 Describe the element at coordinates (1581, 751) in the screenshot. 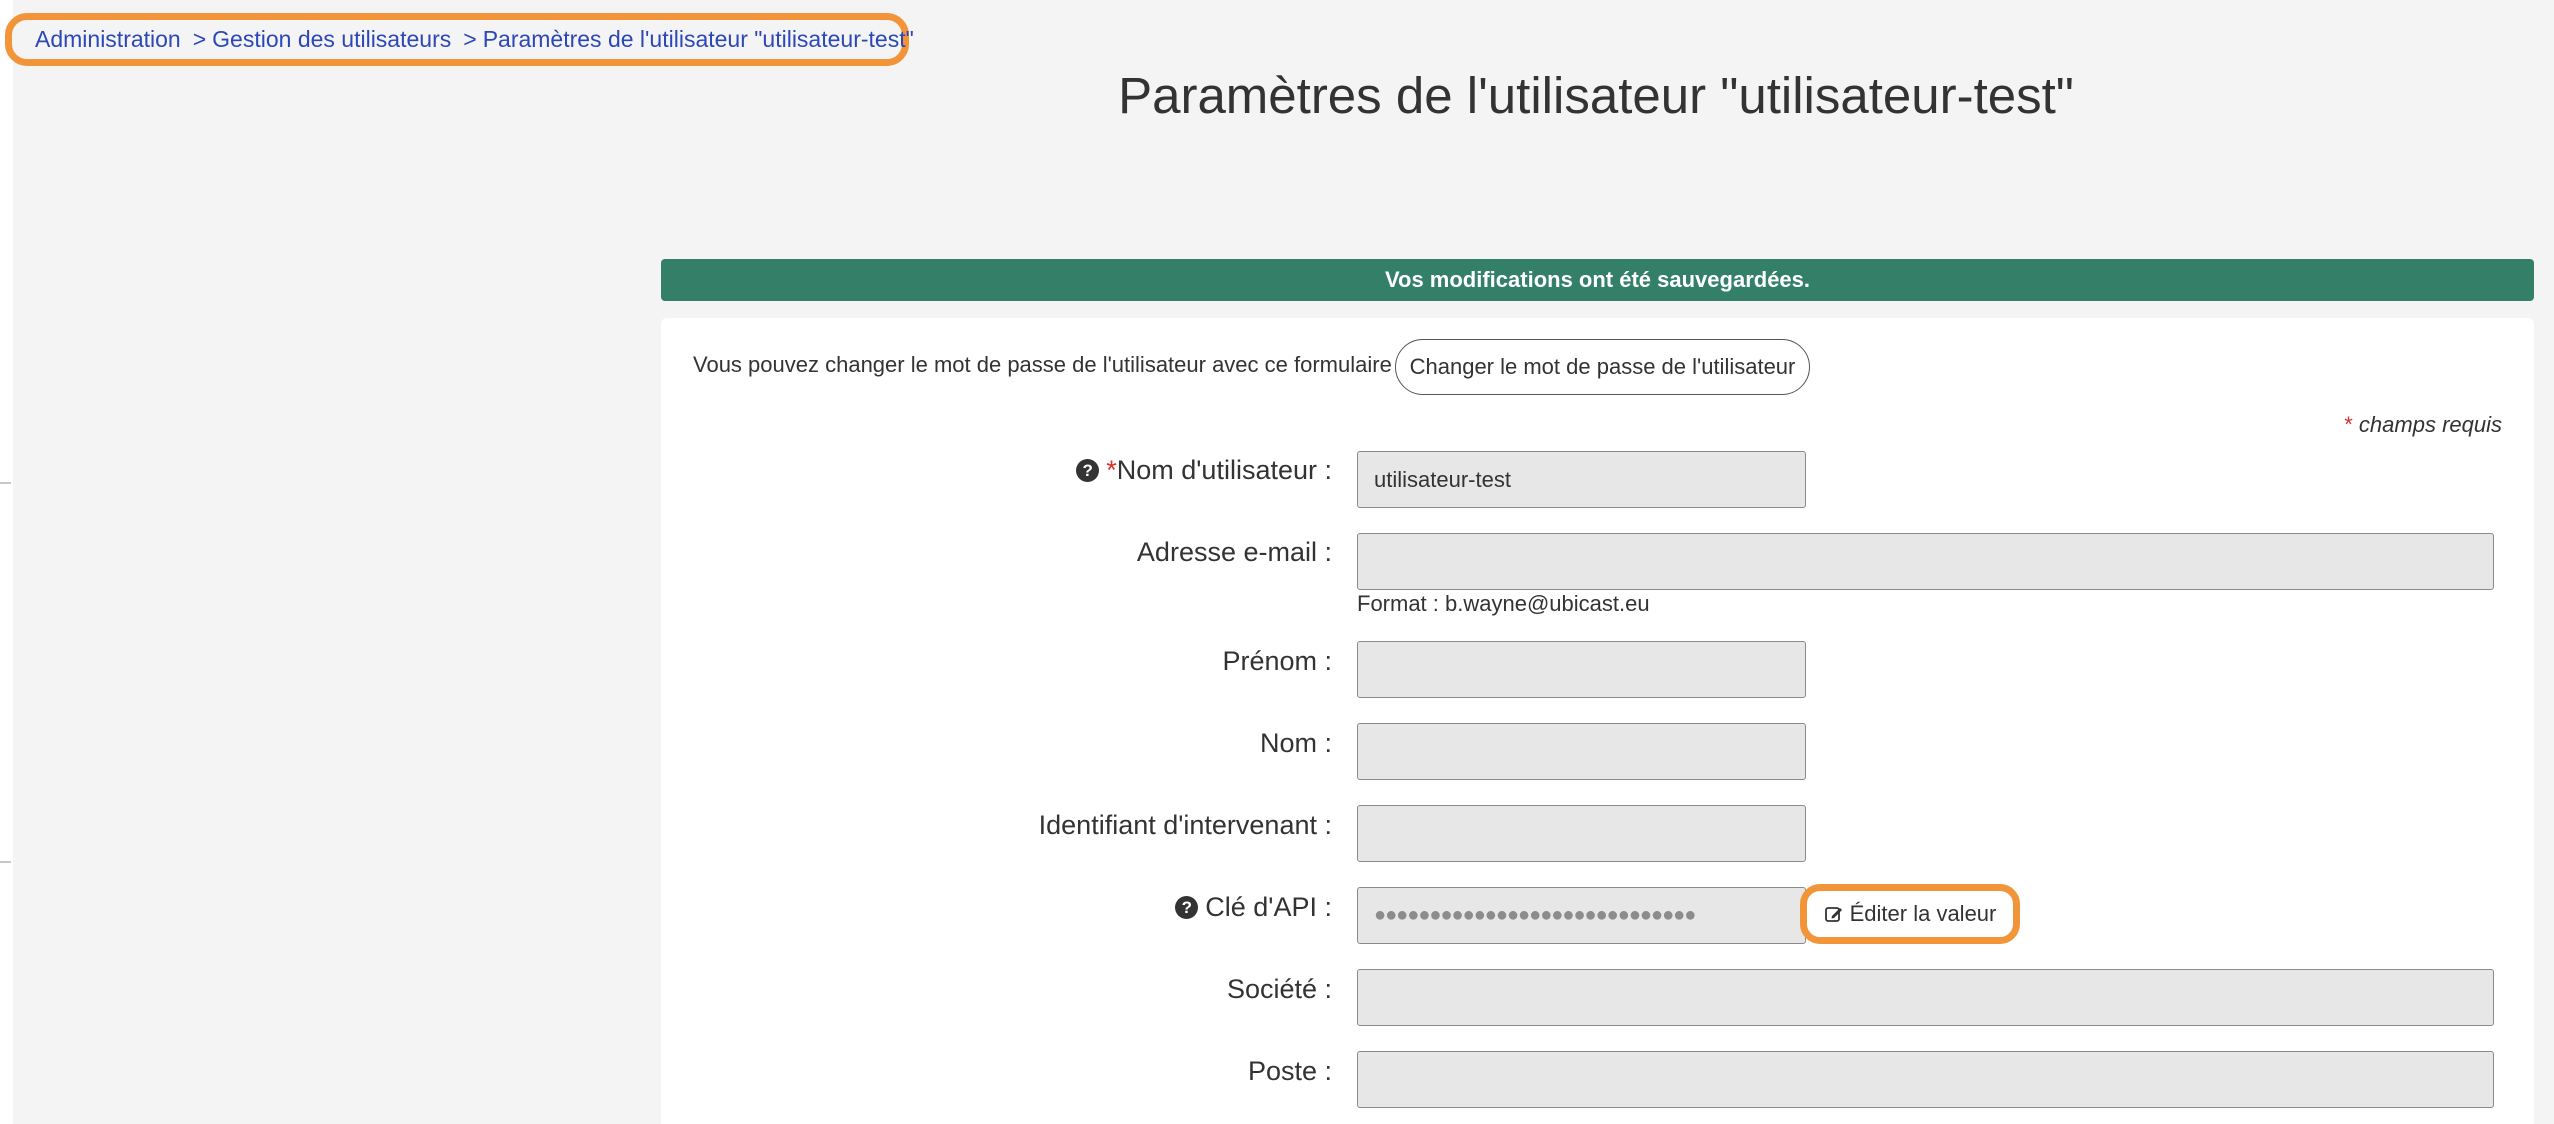

I see `last-name-input` at that location.